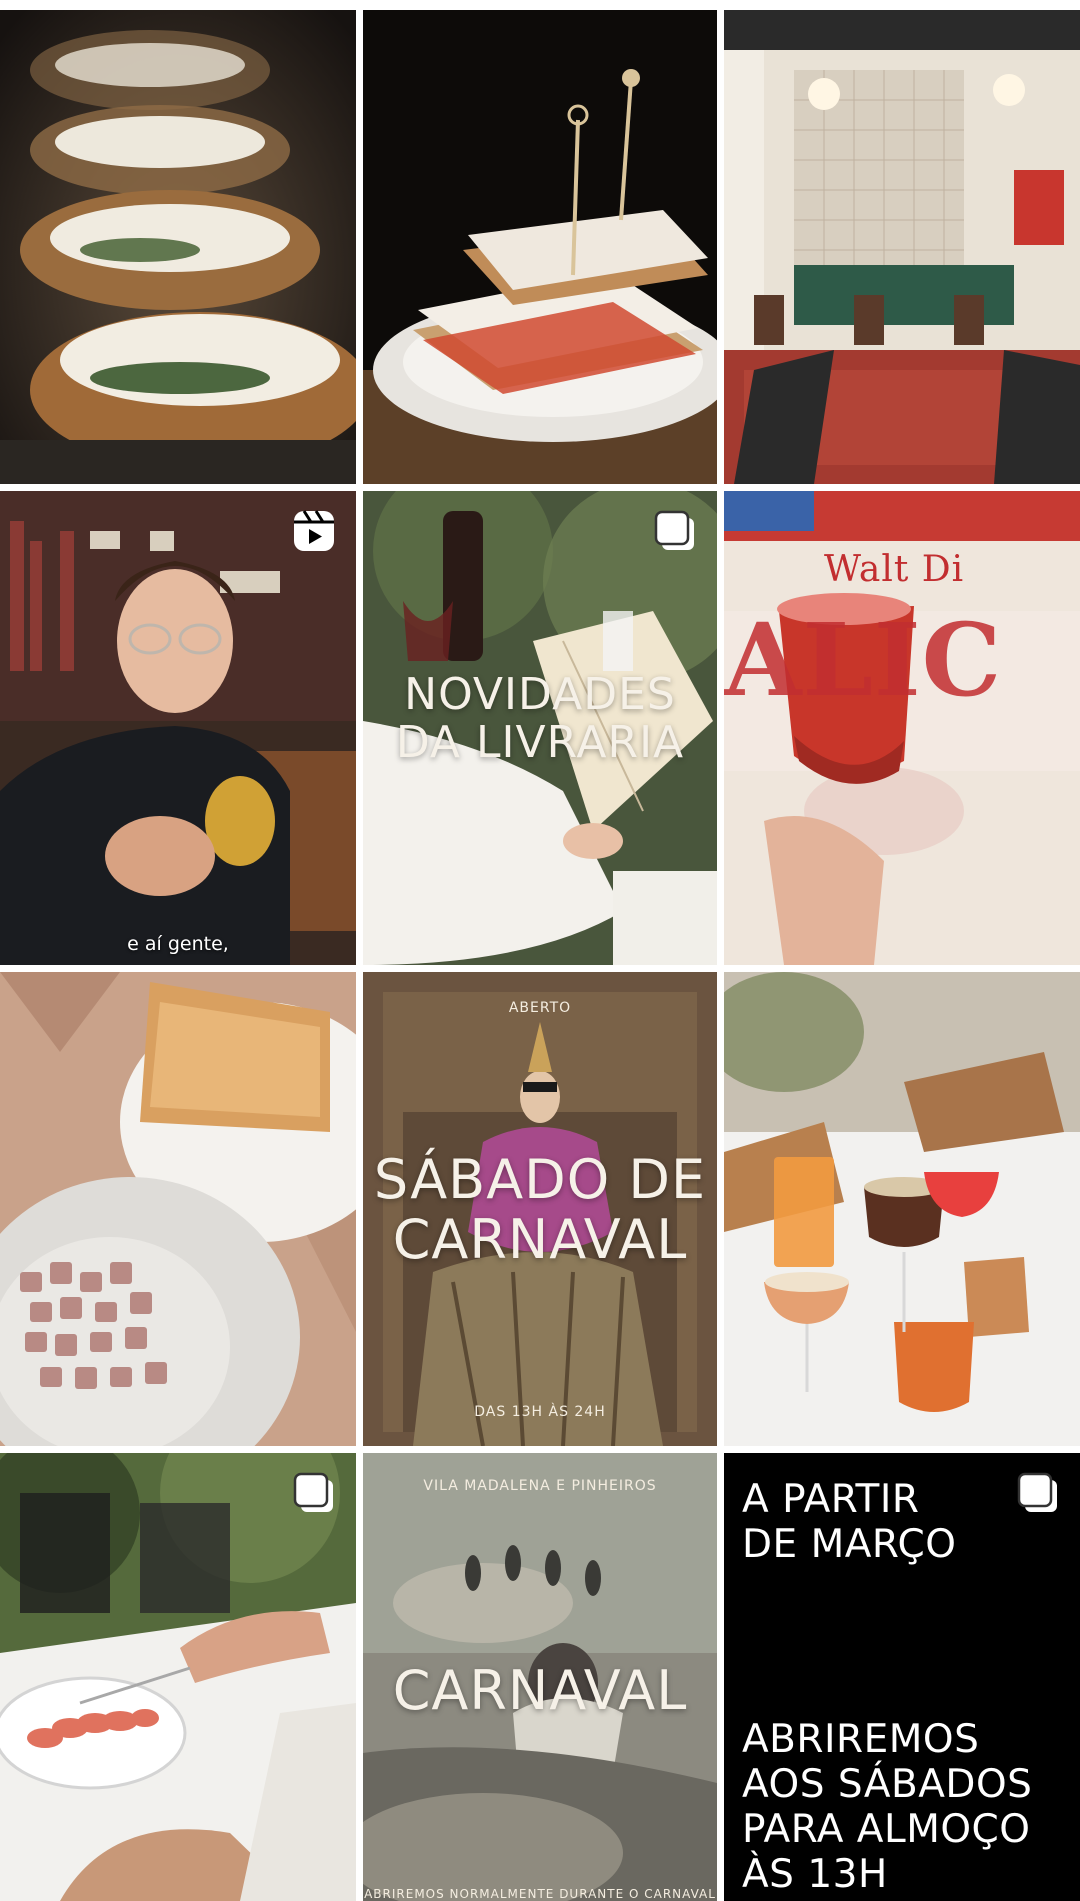  I want to click on post-restaurant-interior, so click(902, 247).